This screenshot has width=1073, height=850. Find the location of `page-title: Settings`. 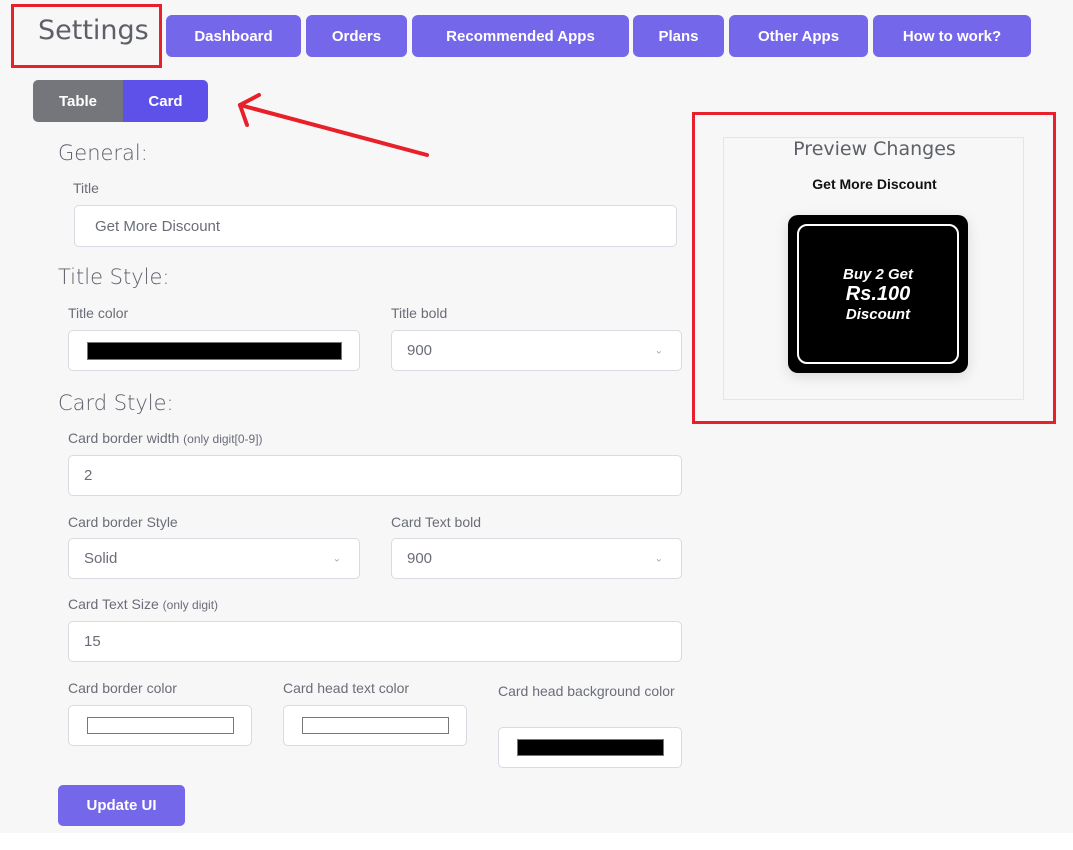

page-title: Settings is located at coordinates (93, 30).